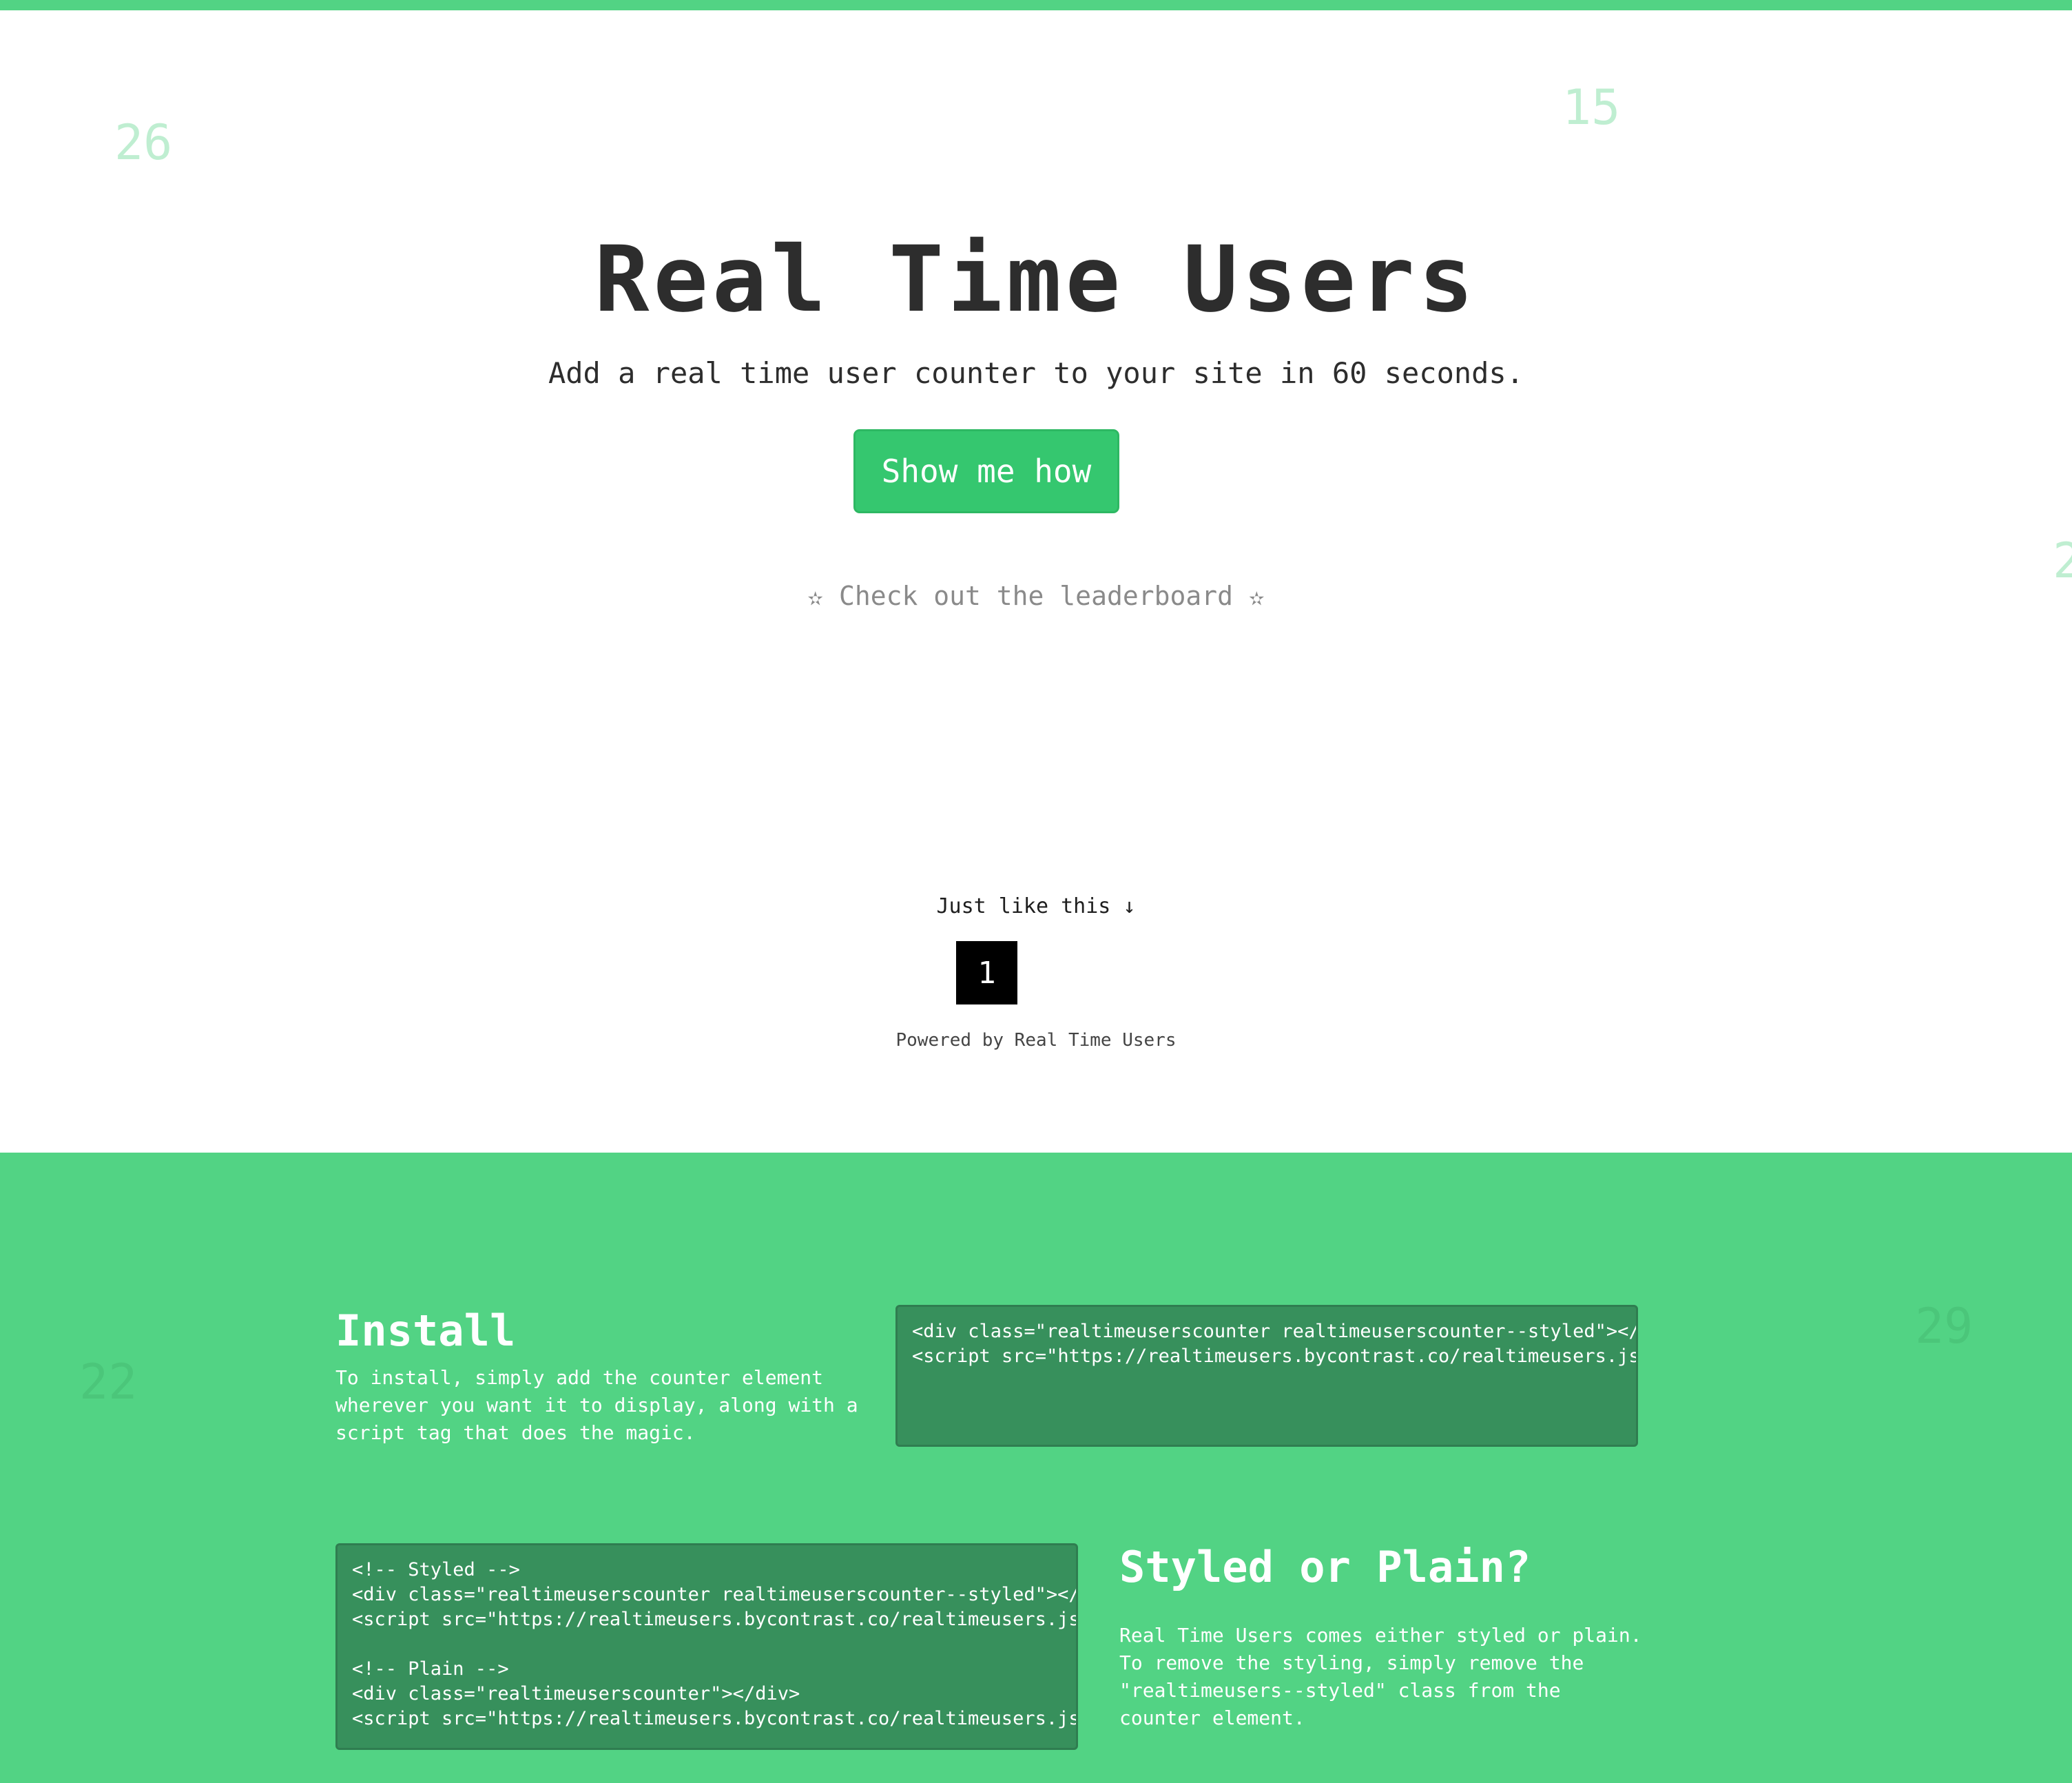 This screenshot has width=2072, height=1783. I want to click on demo-user-counter: 1, so click(986, 972).